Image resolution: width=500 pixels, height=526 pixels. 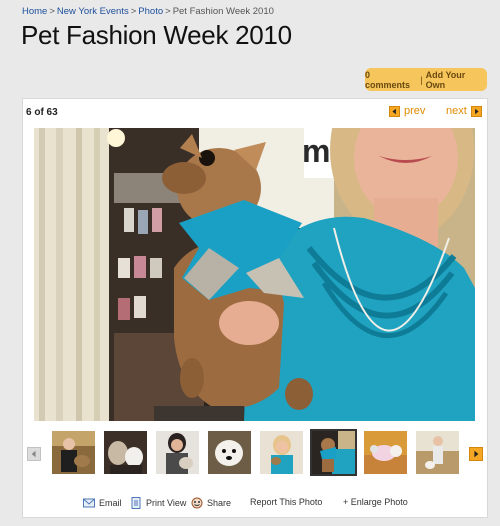 What do you see at coordinates (256, 453) in the screenshot?
I see `thumbnail-strip` at bounding box center [256, 453].